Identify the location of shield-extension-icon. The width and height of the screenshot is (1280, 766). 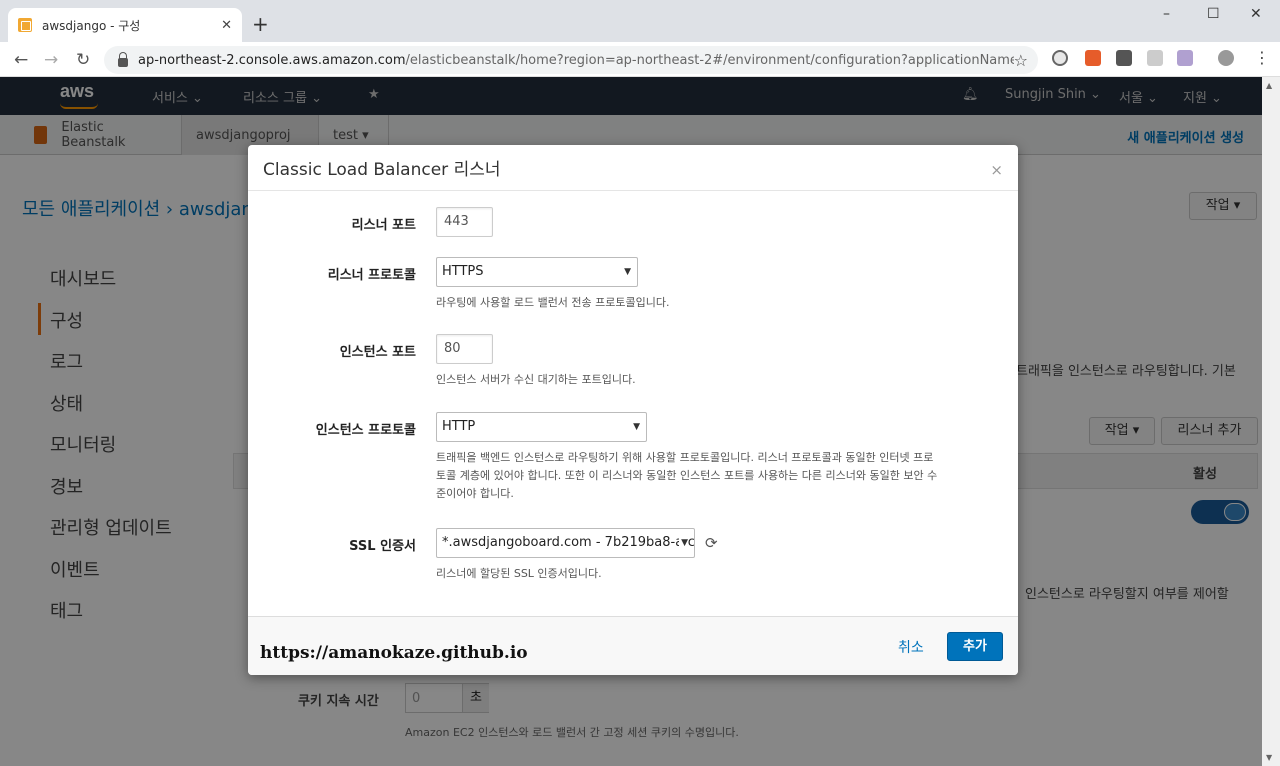
(1060, 58).